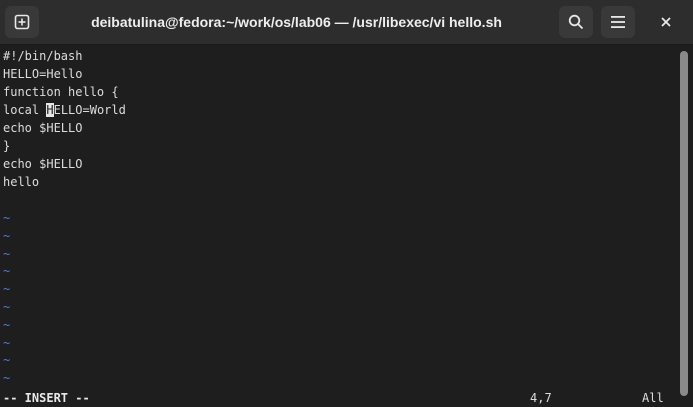 The height and width of the screenshot is (407, 693). Describe the element at coordinates (541, 398) in the screenshot. I see `cursor-position: 4,7` at that location.